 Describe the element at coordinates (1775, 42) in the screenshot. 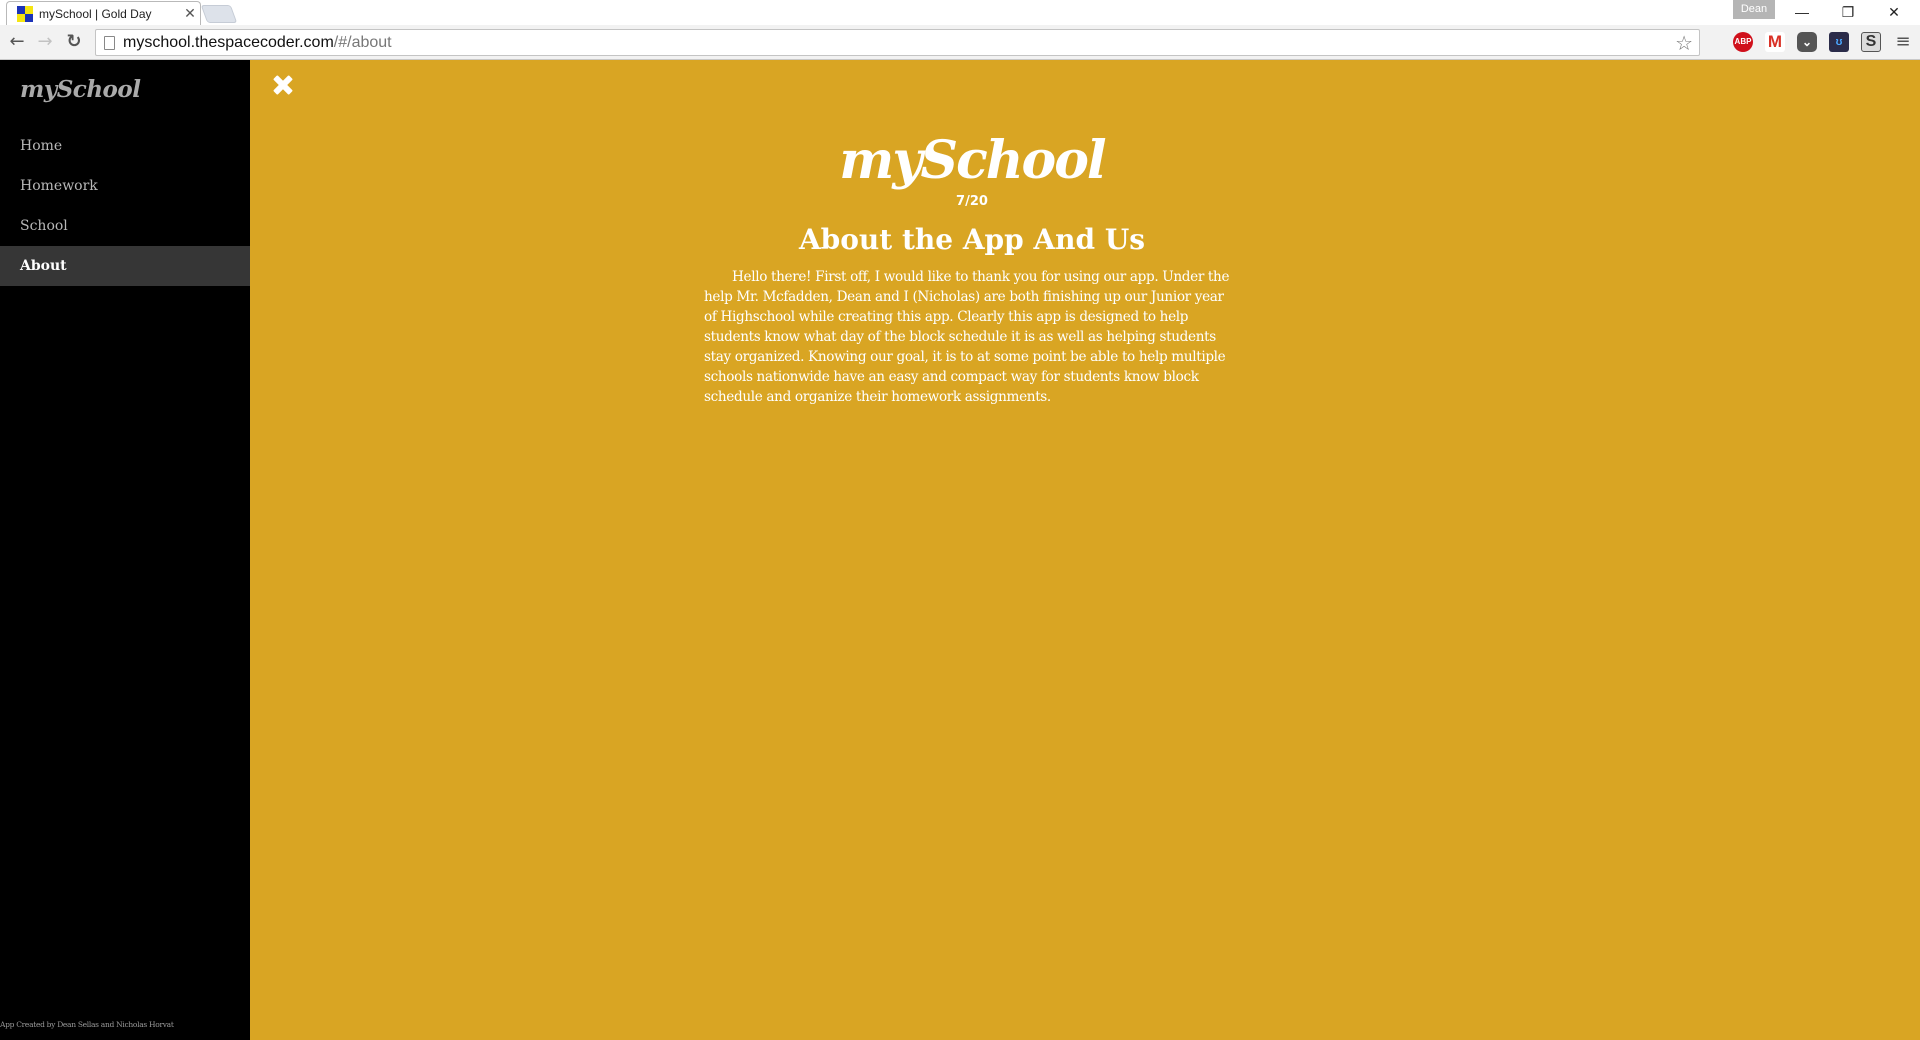

I see `gmail-icon: M` at that location.